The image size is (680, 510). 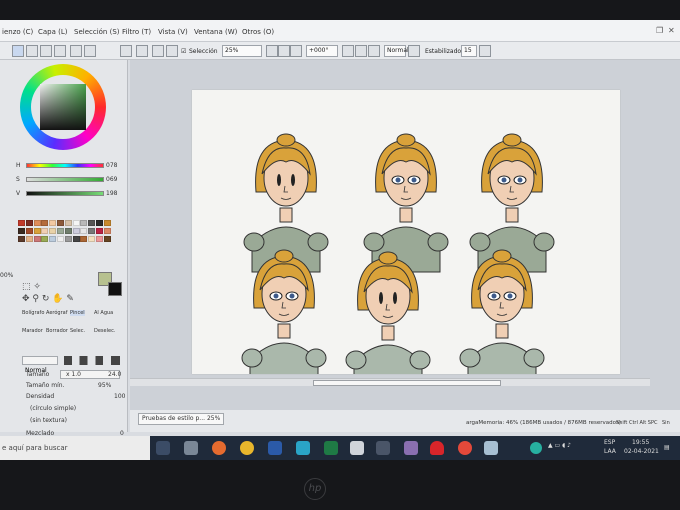 I want to click on texture-label: (sin textura), so click(x=48, y=420).